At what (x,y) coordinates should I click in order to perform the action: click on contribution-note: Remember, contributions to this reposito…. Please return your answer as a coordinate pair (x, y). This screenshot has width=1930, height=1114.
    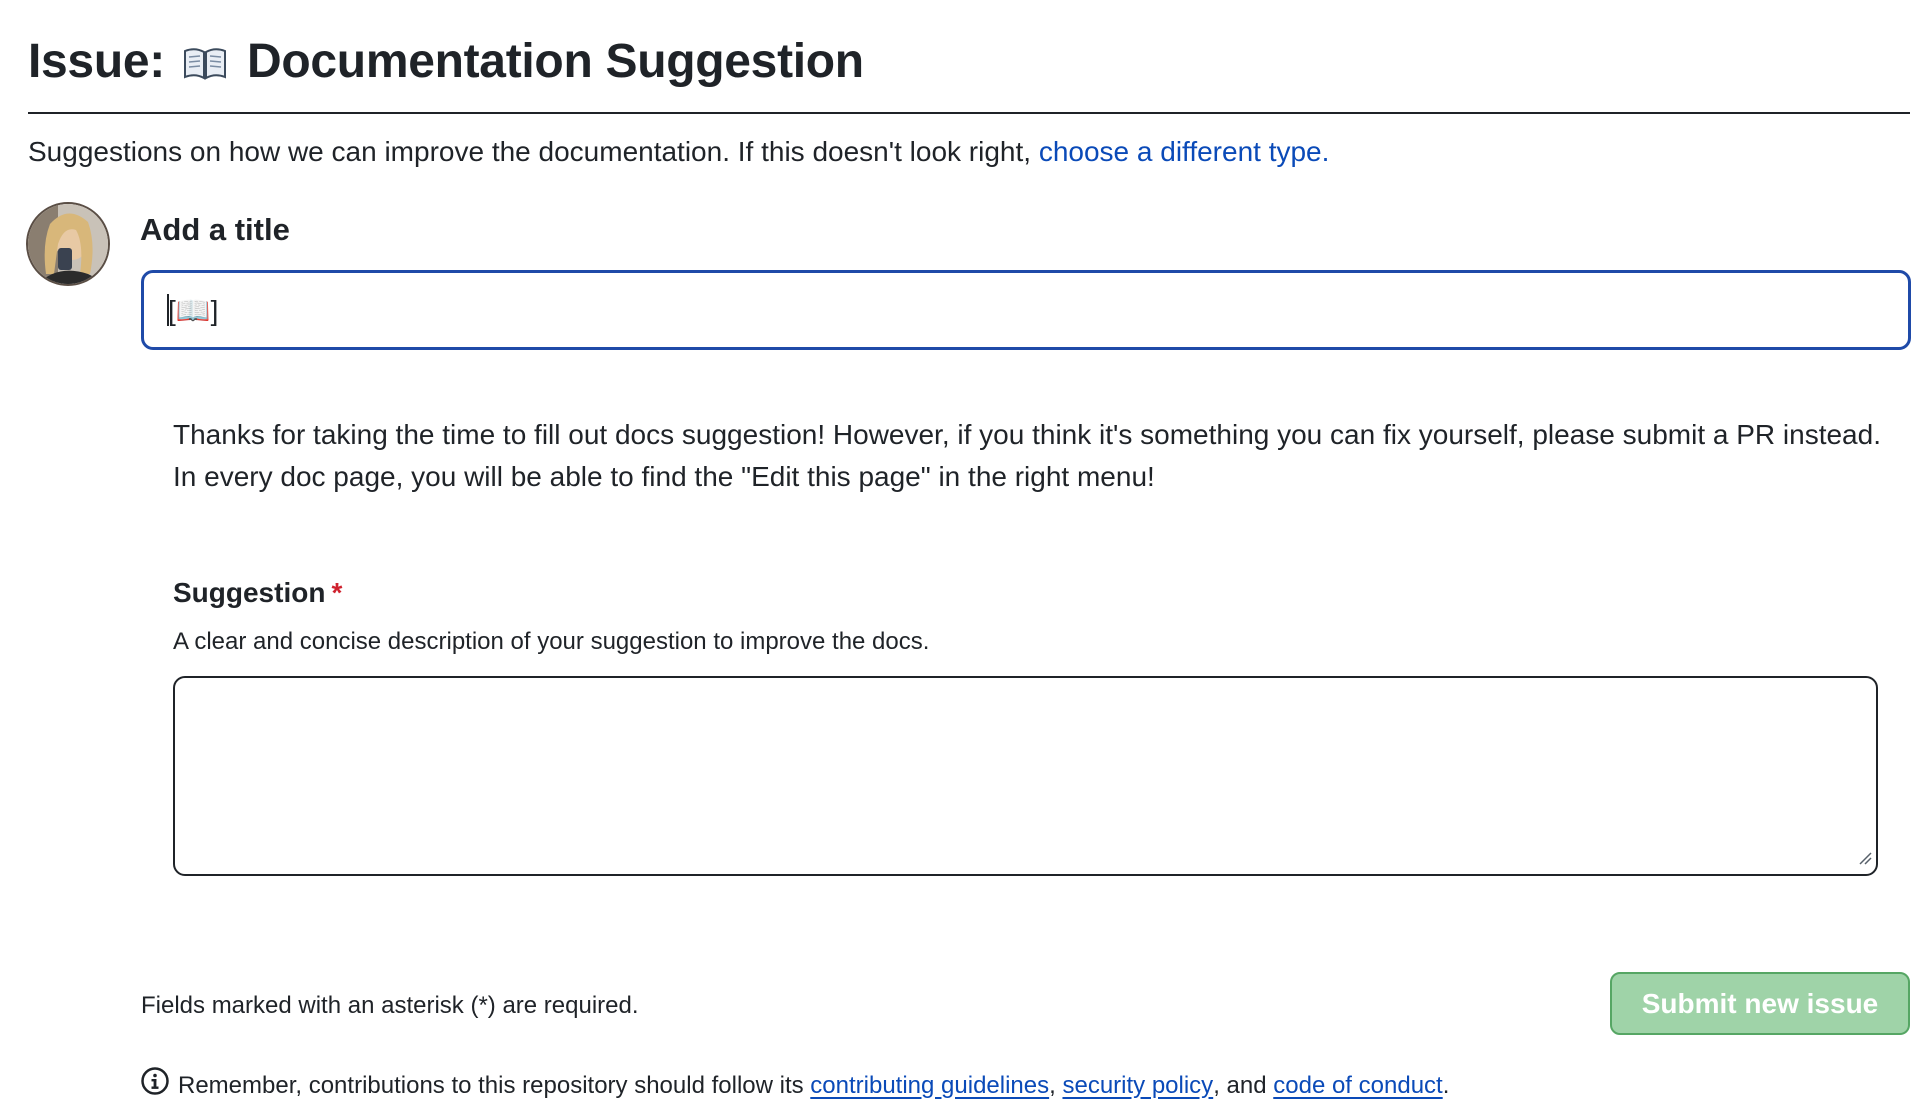
    Looking at the image, I should click on (794, 1085).